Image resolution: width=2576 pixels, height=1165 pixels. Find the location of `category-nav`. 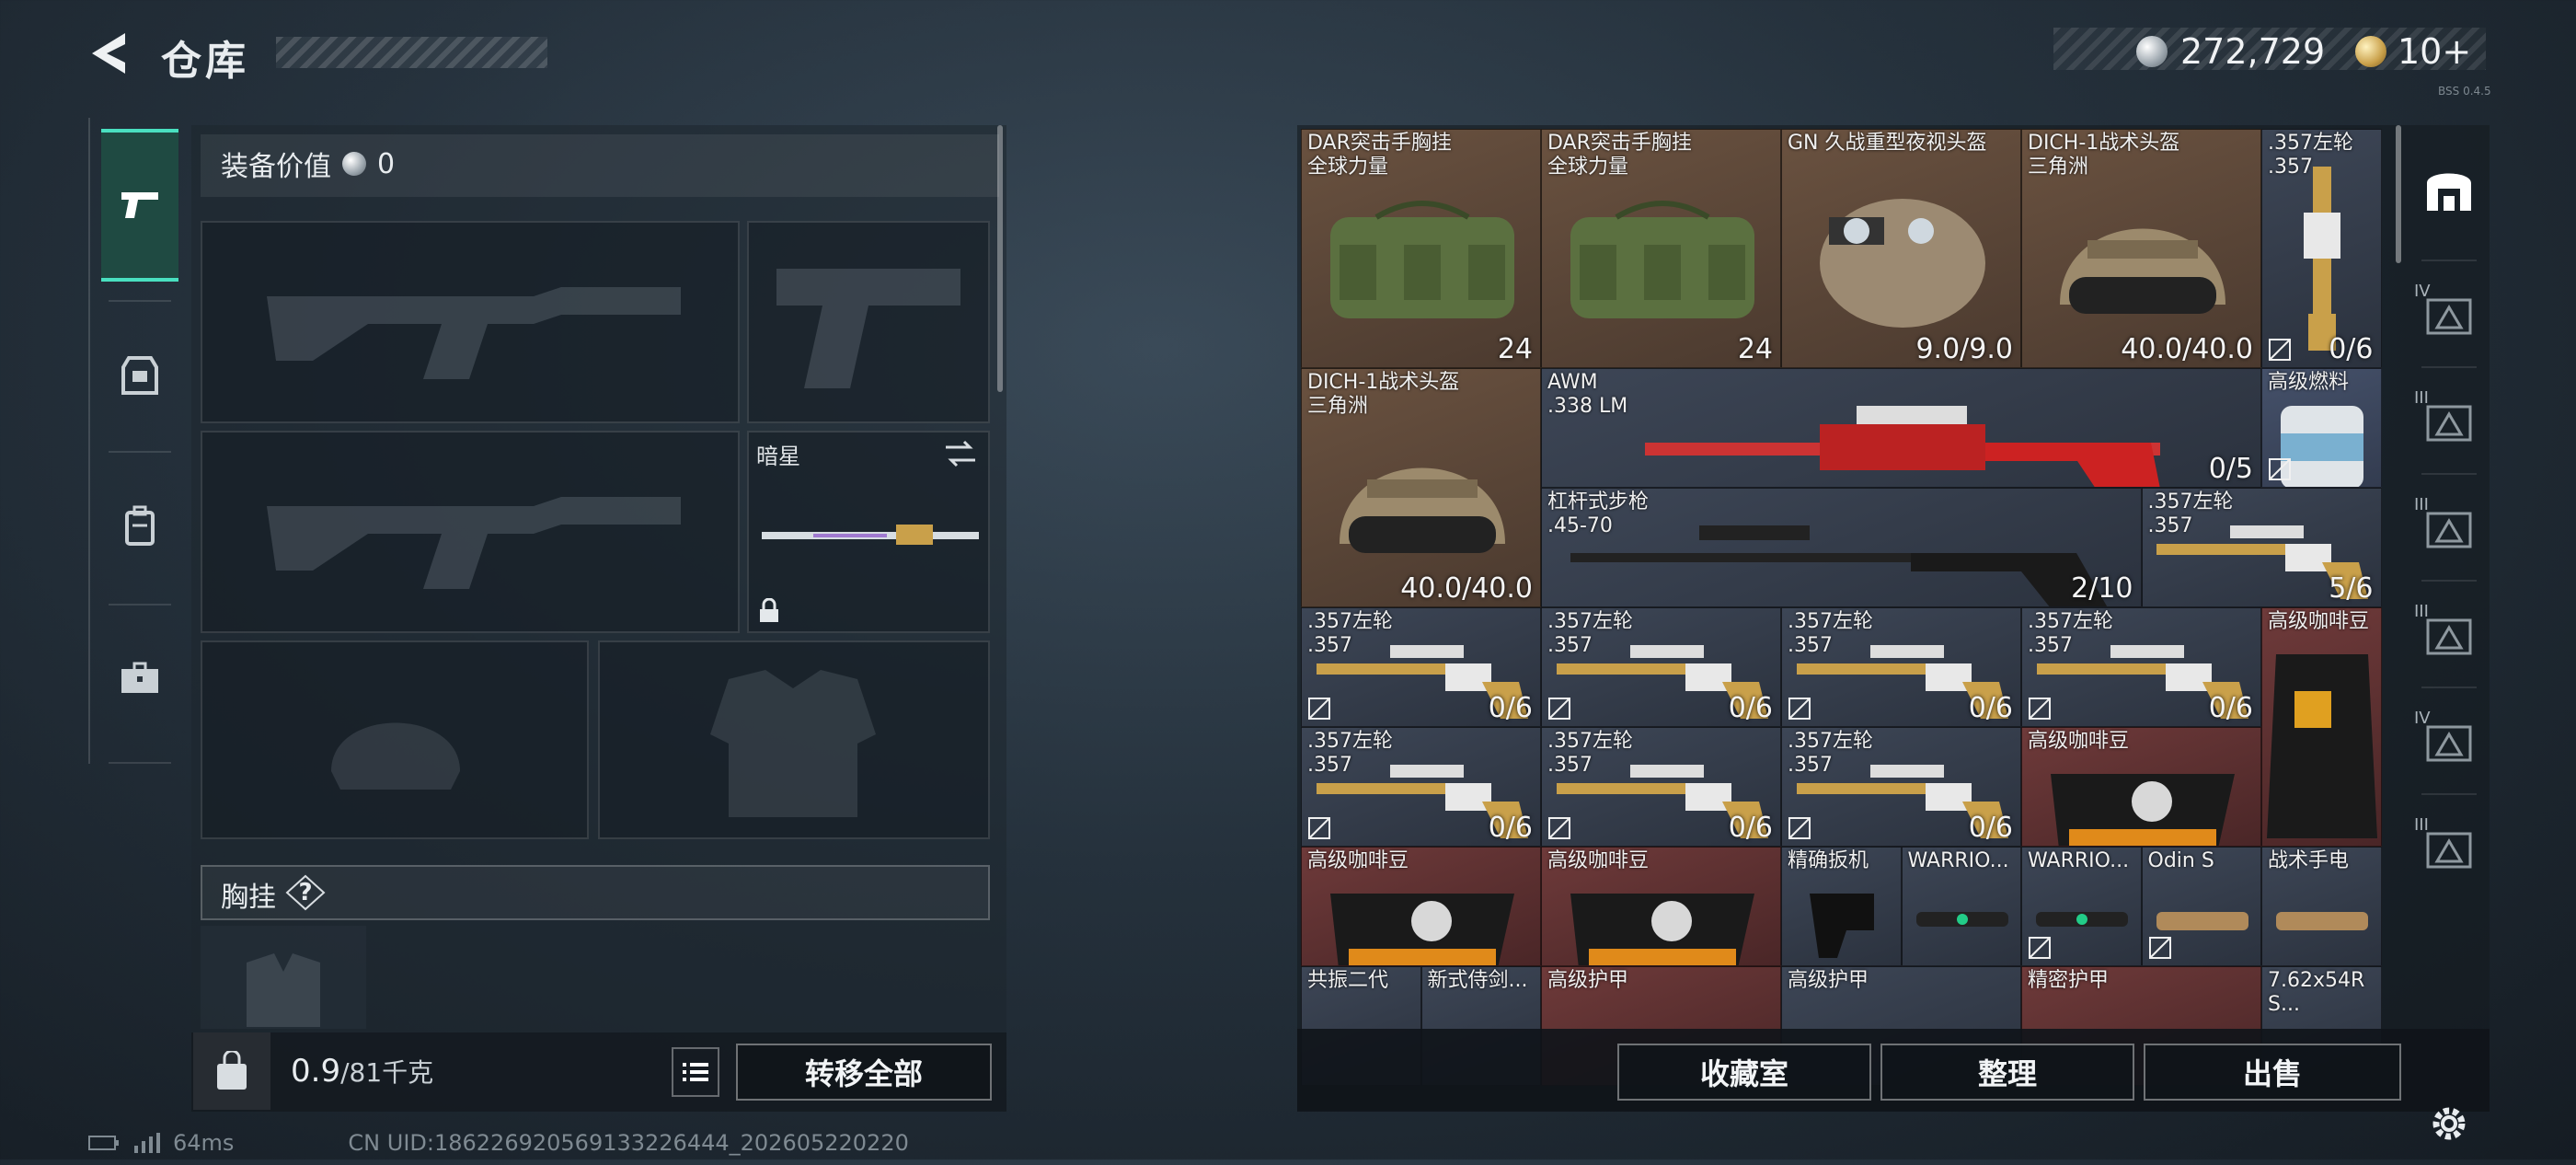

category-nav is located at coordinates (139, 441).